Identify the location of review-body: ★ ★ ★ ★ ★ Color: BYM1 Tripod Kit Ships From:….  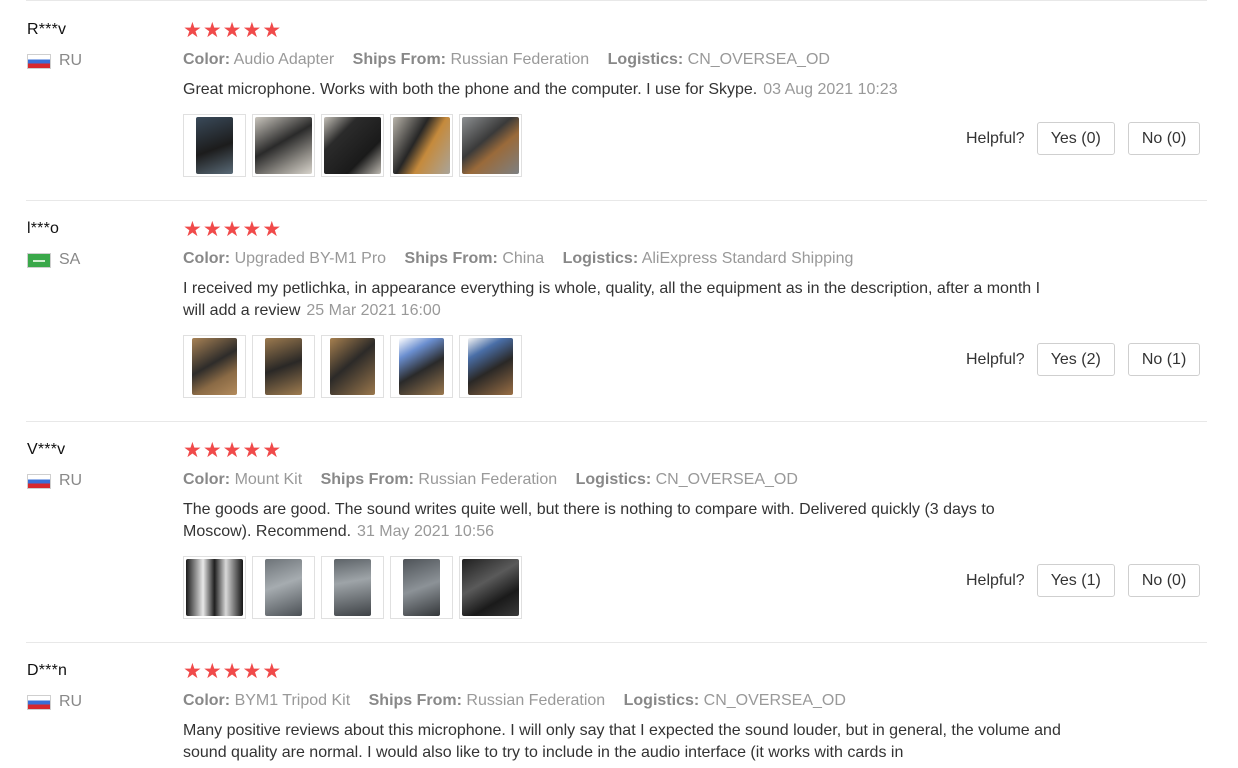
(623, 712).